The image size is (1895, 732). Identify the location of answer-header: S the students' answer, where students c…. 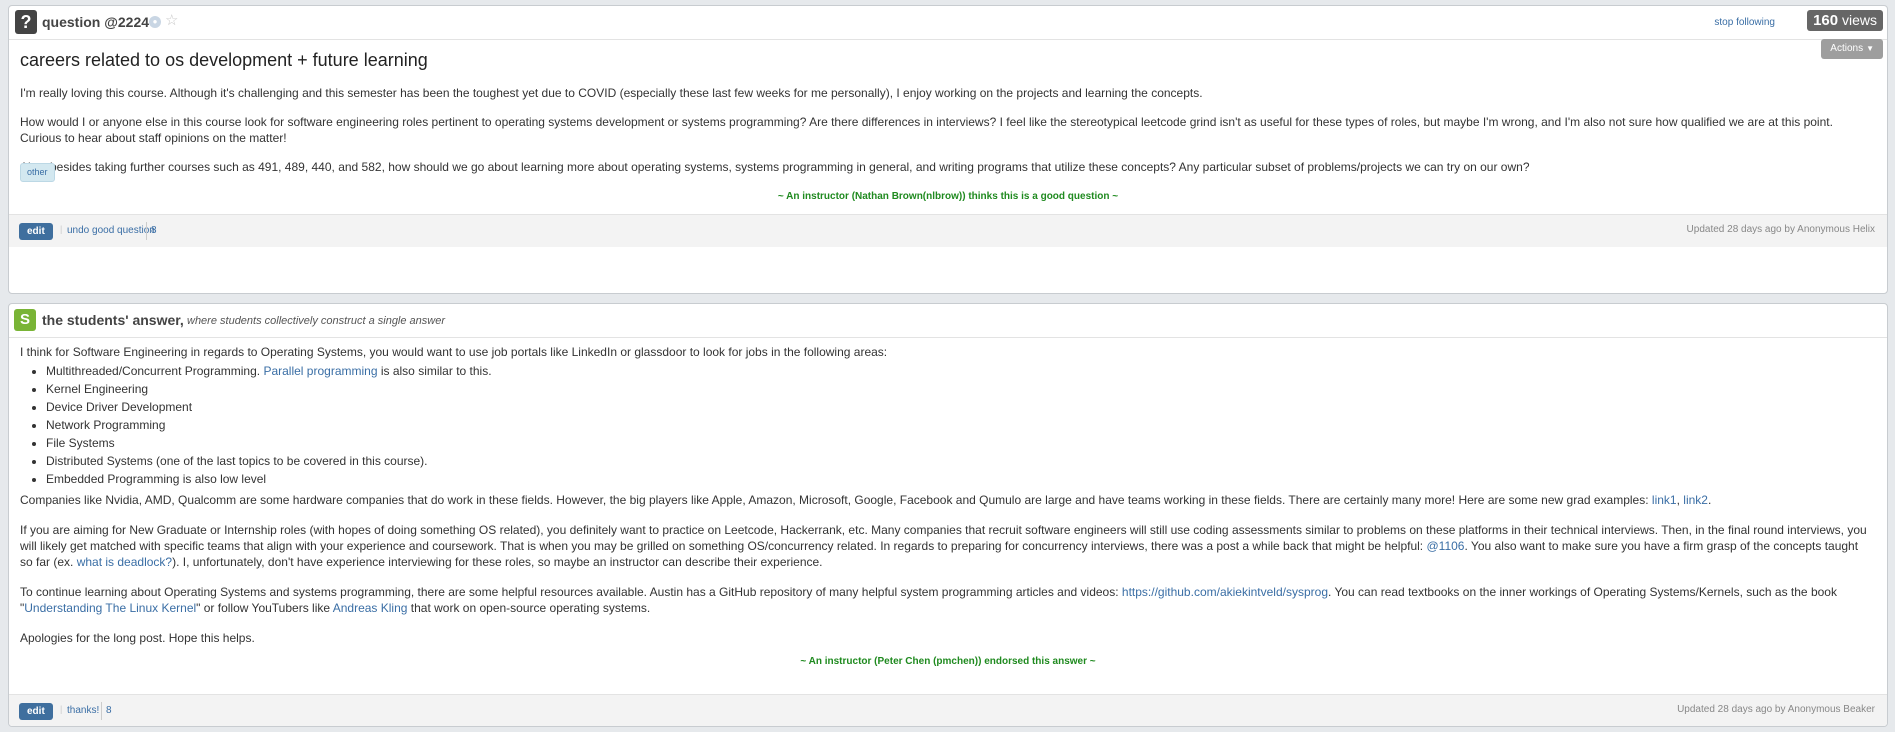
(948, 321).